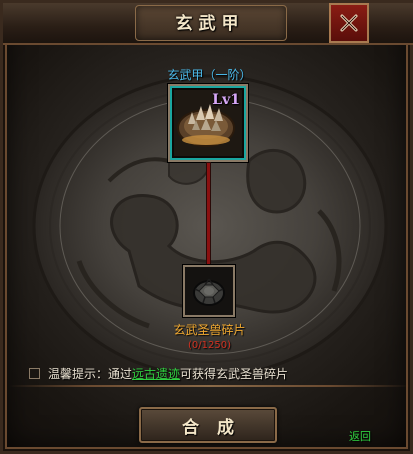 The image size is (413, 454). I want to click on material-slot, so click(209, 291).